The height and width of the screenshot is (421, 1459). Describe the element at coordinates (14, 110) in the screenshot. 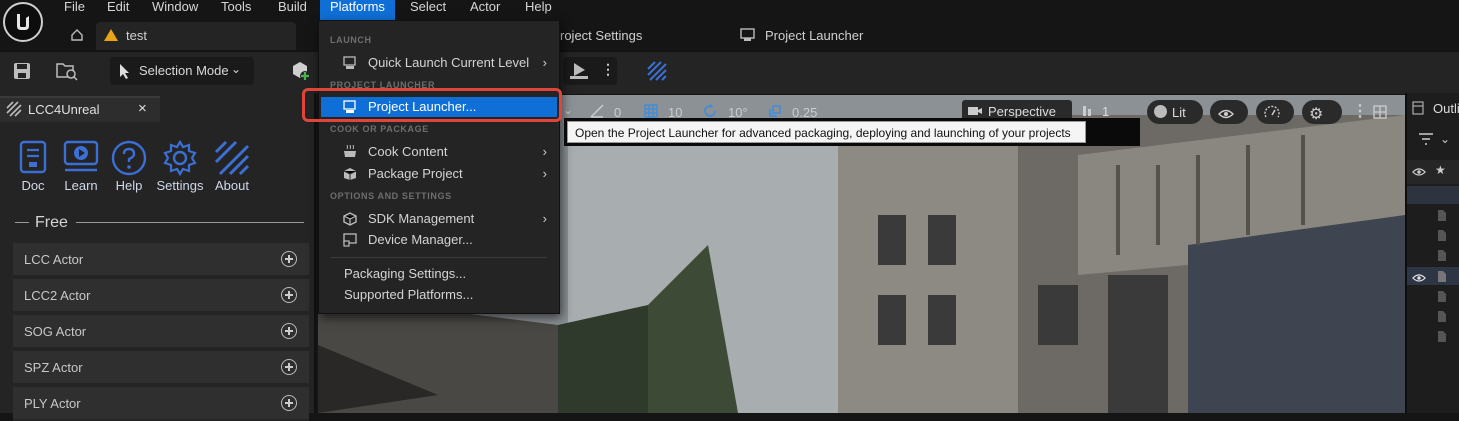

I see `plugin-tab-icon` at that location.